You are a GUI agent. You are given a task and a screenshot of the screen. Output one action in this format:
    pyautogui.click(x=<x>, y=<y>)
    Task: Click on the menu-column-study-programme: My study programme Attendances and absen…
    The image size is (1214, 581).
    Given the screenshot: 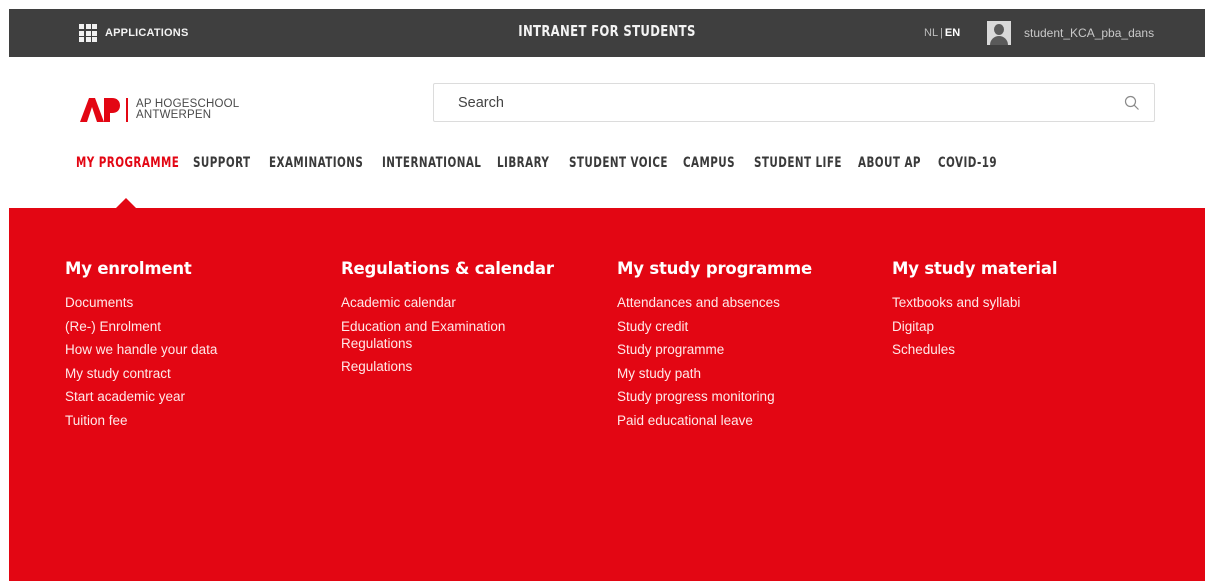 What is the action you would take?
    pyautogui.click(x=747, y=347)
    